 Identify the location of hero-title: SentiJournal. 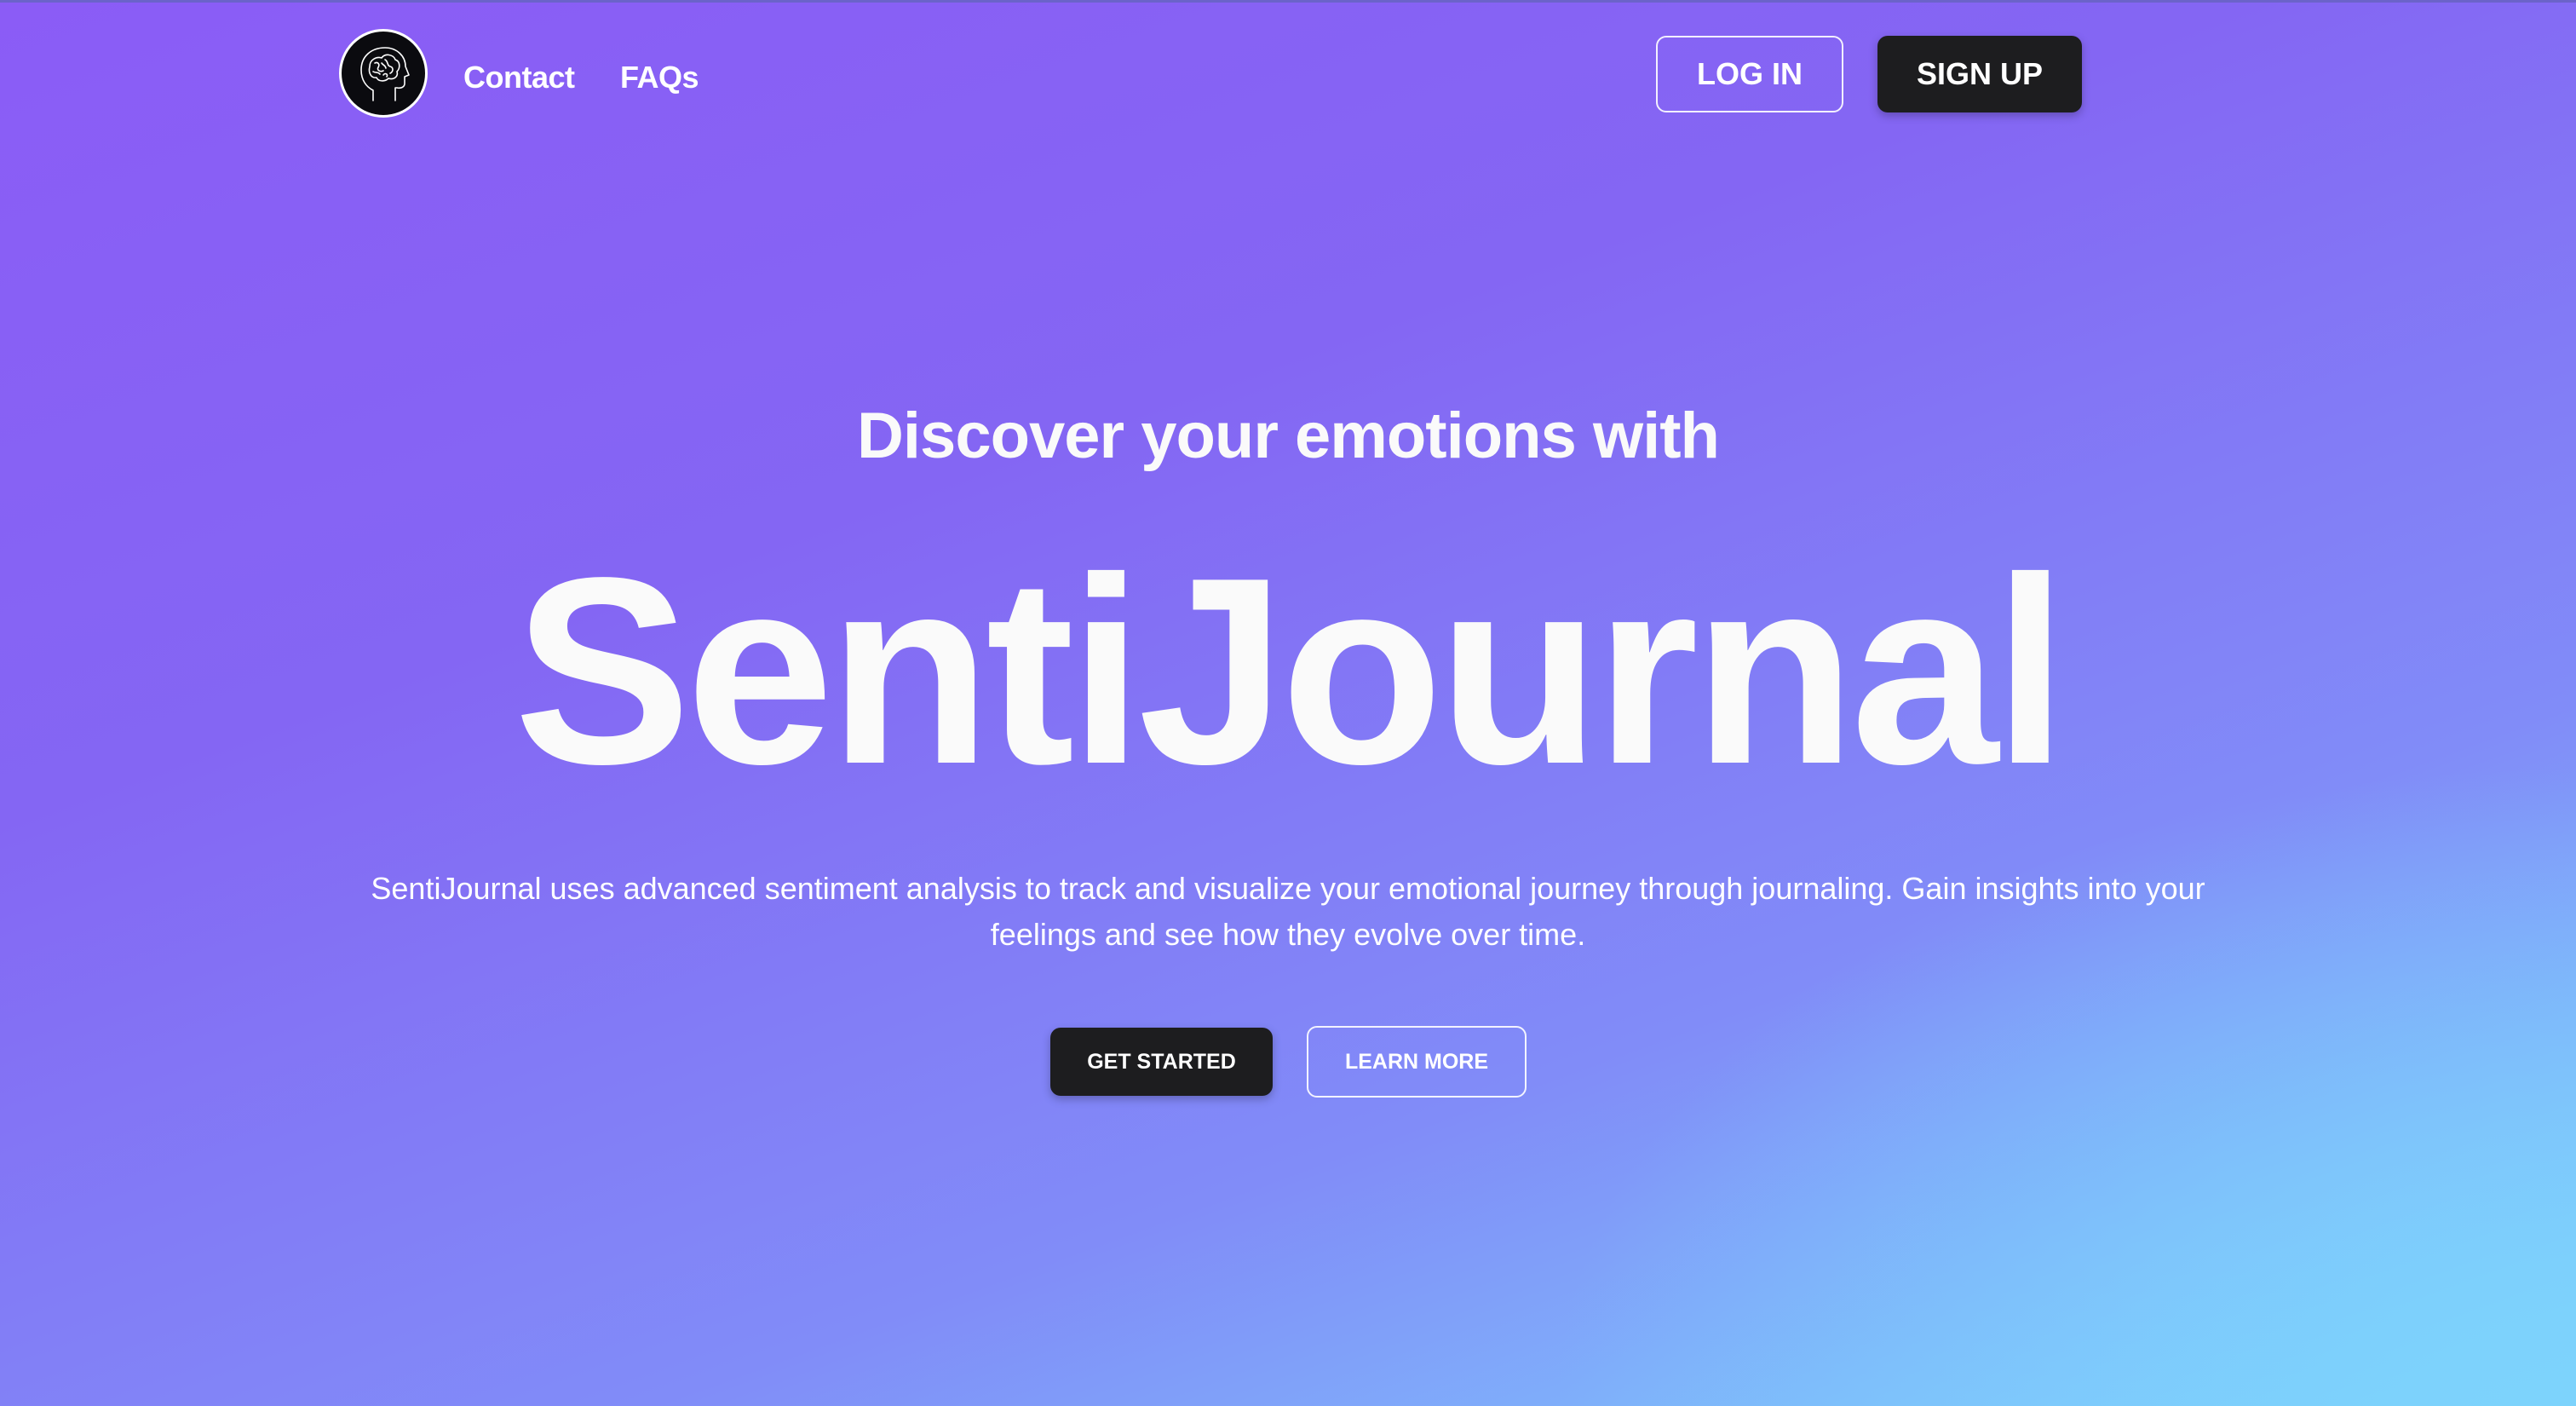
(1290, 671).